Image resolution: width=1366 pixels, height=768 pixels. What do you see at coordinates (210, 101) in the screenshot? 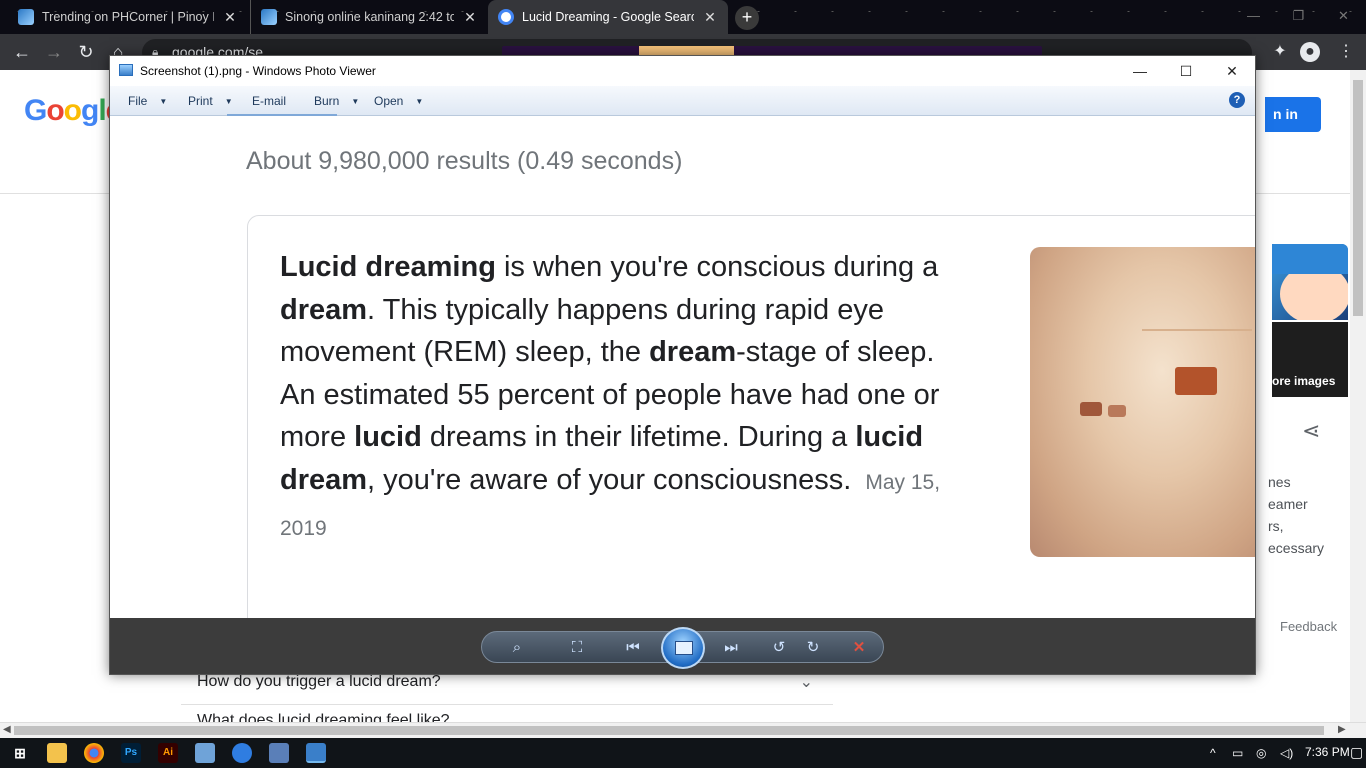
I see `menu-print: Print ▼` at bounding box center [210, 101].